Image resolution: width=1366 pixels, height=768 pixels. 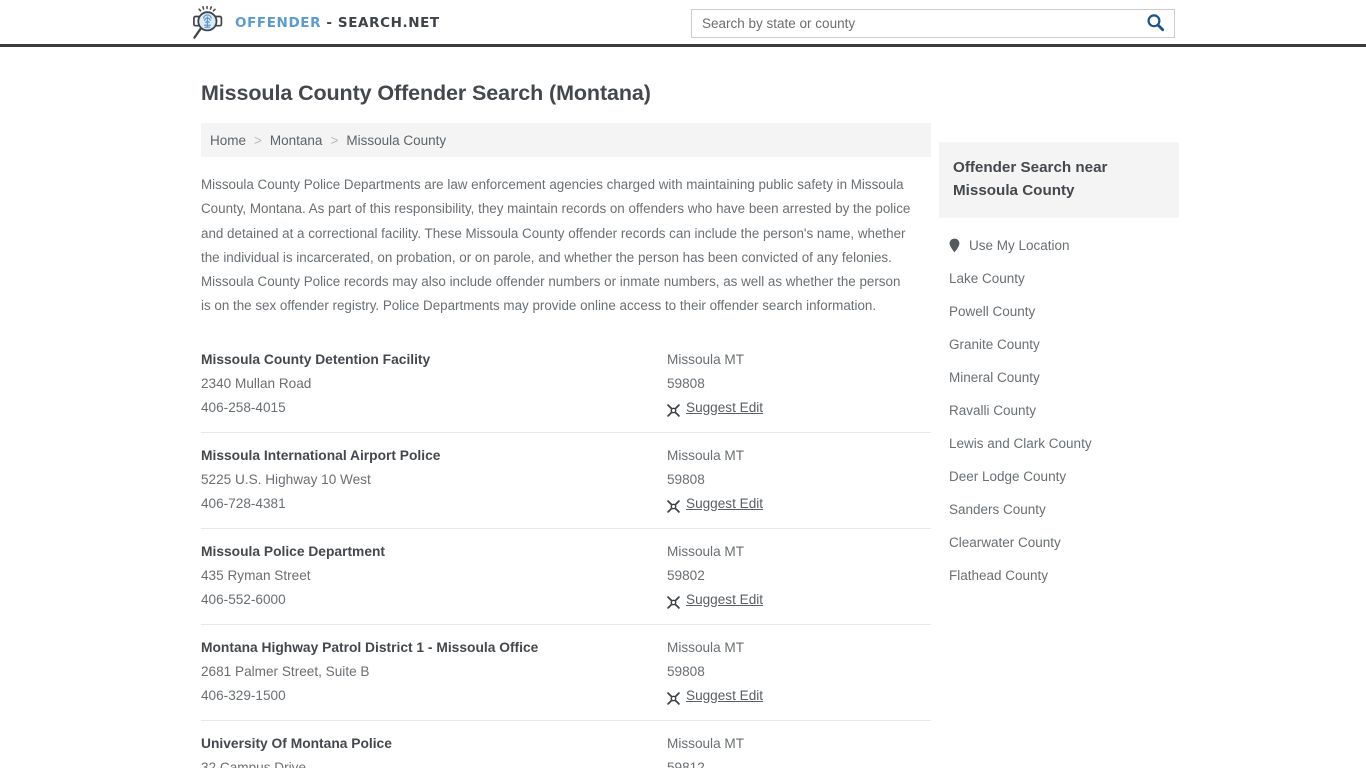 I want to click on listing-name: Missoula Police Department, so click(x=293, y=551).